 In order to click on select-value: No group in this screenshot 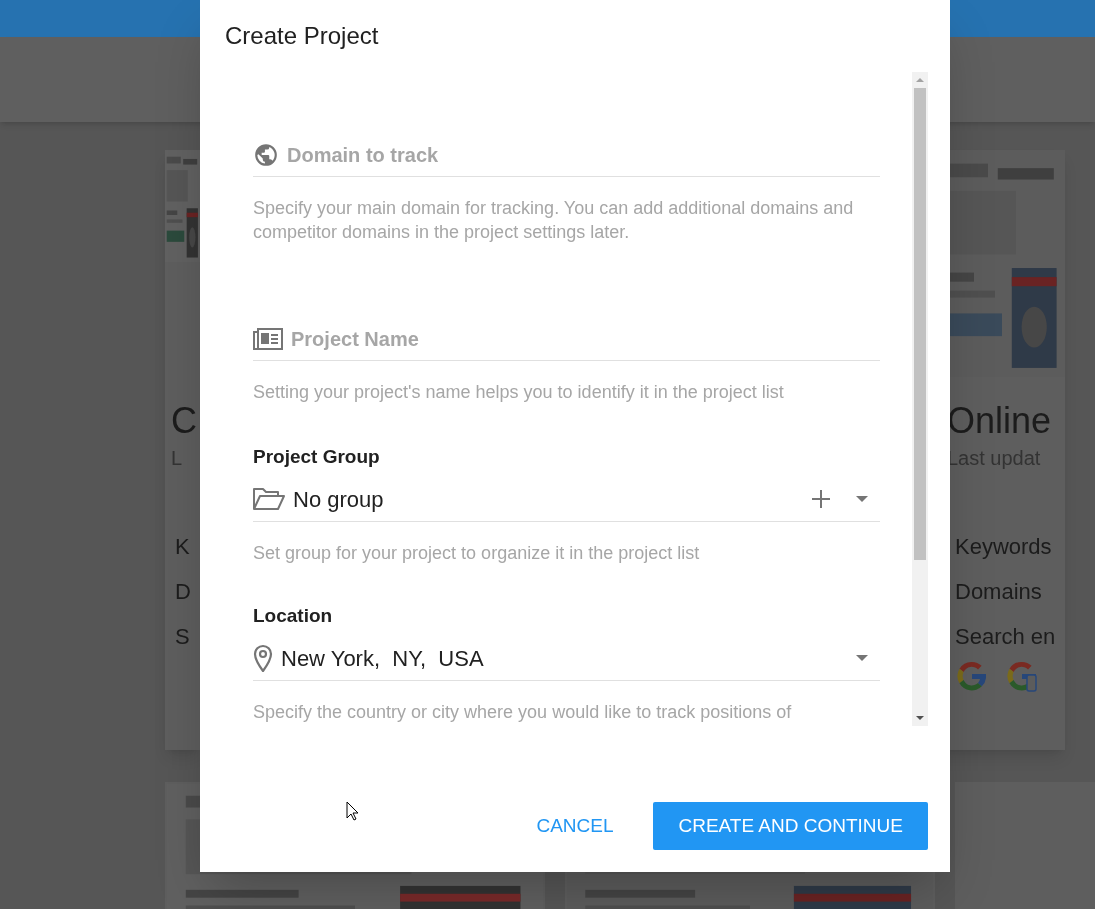, I will do `click(339, 499)`.